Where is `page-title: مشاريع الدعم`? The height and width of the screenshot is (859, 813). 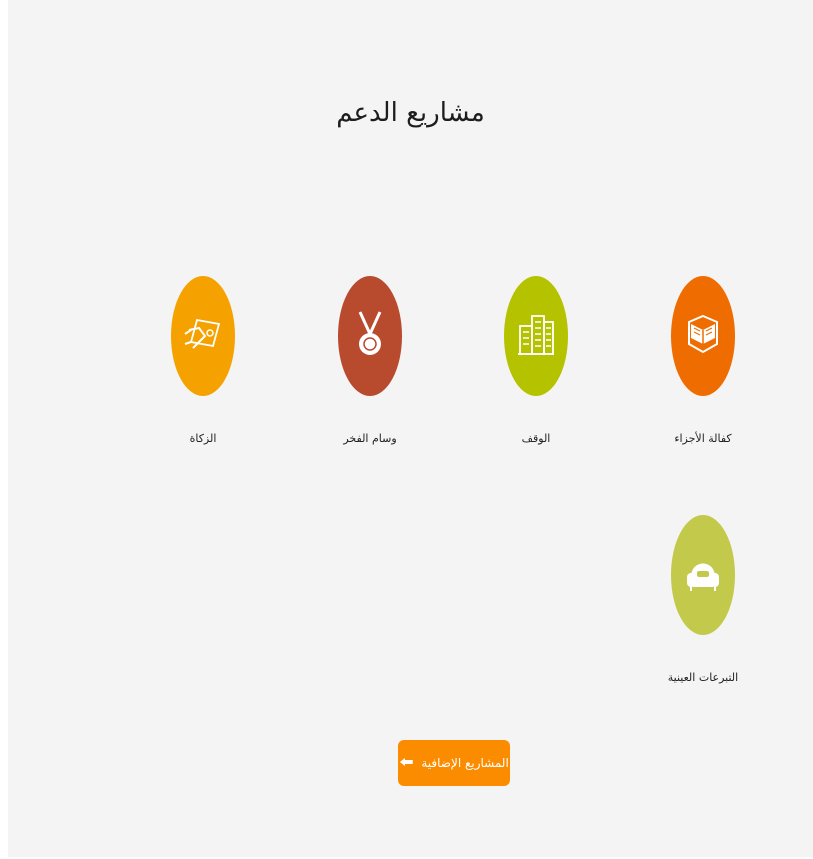 page-title: مشاريع الدعم is located at coordinates (410, 113).